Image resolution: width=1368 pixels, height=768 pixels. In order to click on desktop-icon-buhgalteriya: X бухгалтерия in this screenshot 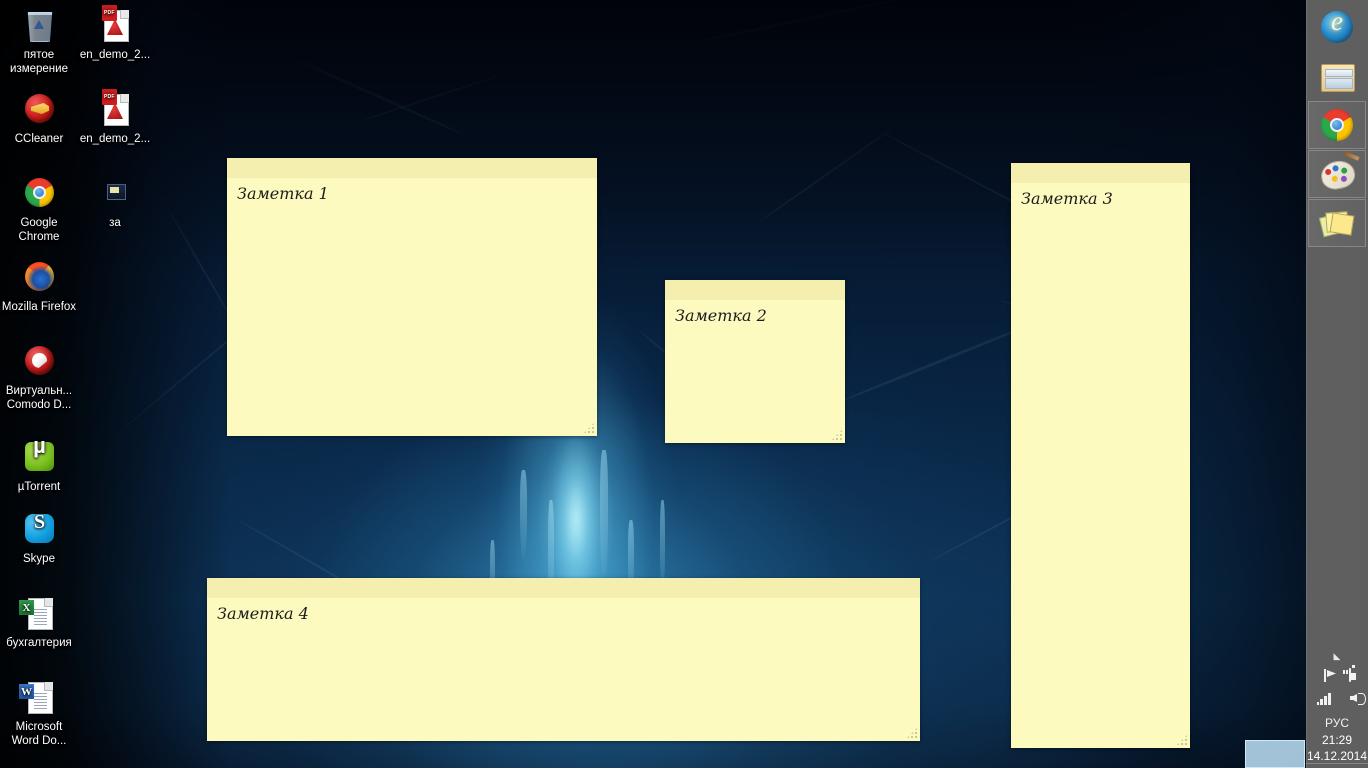, I will do `click(39, 621)`.